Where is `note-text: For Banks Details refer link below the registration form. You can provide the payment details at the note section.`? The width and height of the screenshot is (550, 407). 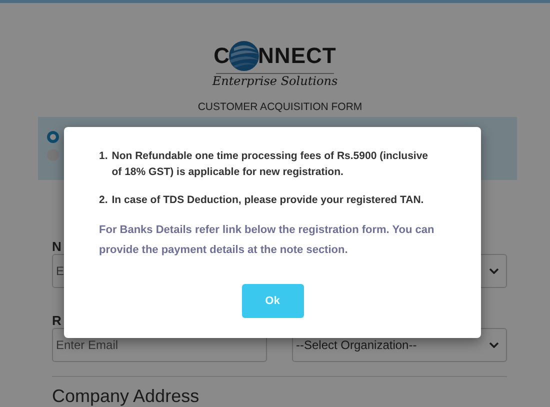 note-text: For Banks Details refer link below the registration form. You can provide the payment details at the note section. is located at coordinates (267, 240).